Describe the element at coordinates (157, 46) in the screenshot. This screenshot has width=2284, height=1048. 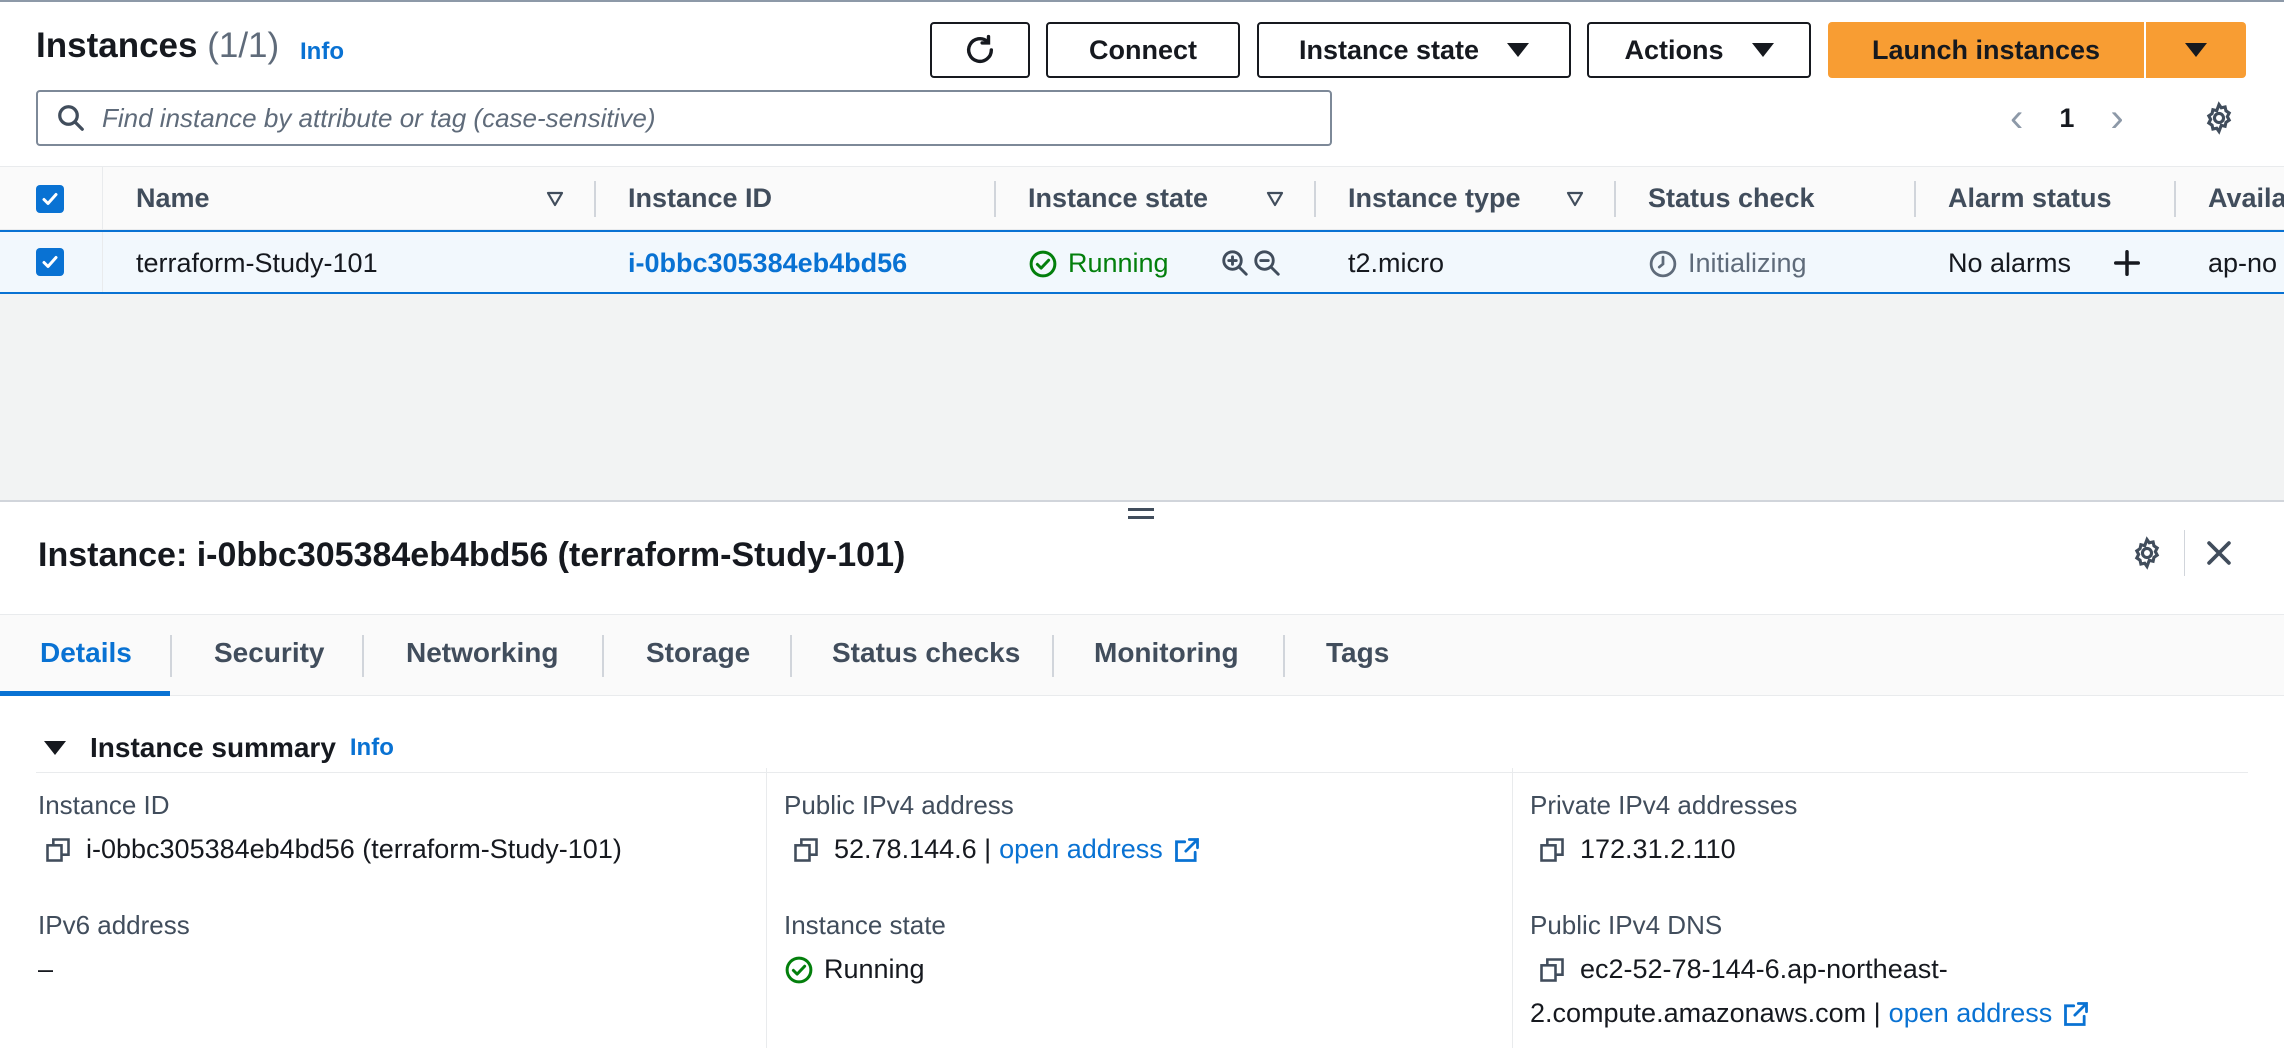
I see `page-title: Instances (1/1)` at that location.